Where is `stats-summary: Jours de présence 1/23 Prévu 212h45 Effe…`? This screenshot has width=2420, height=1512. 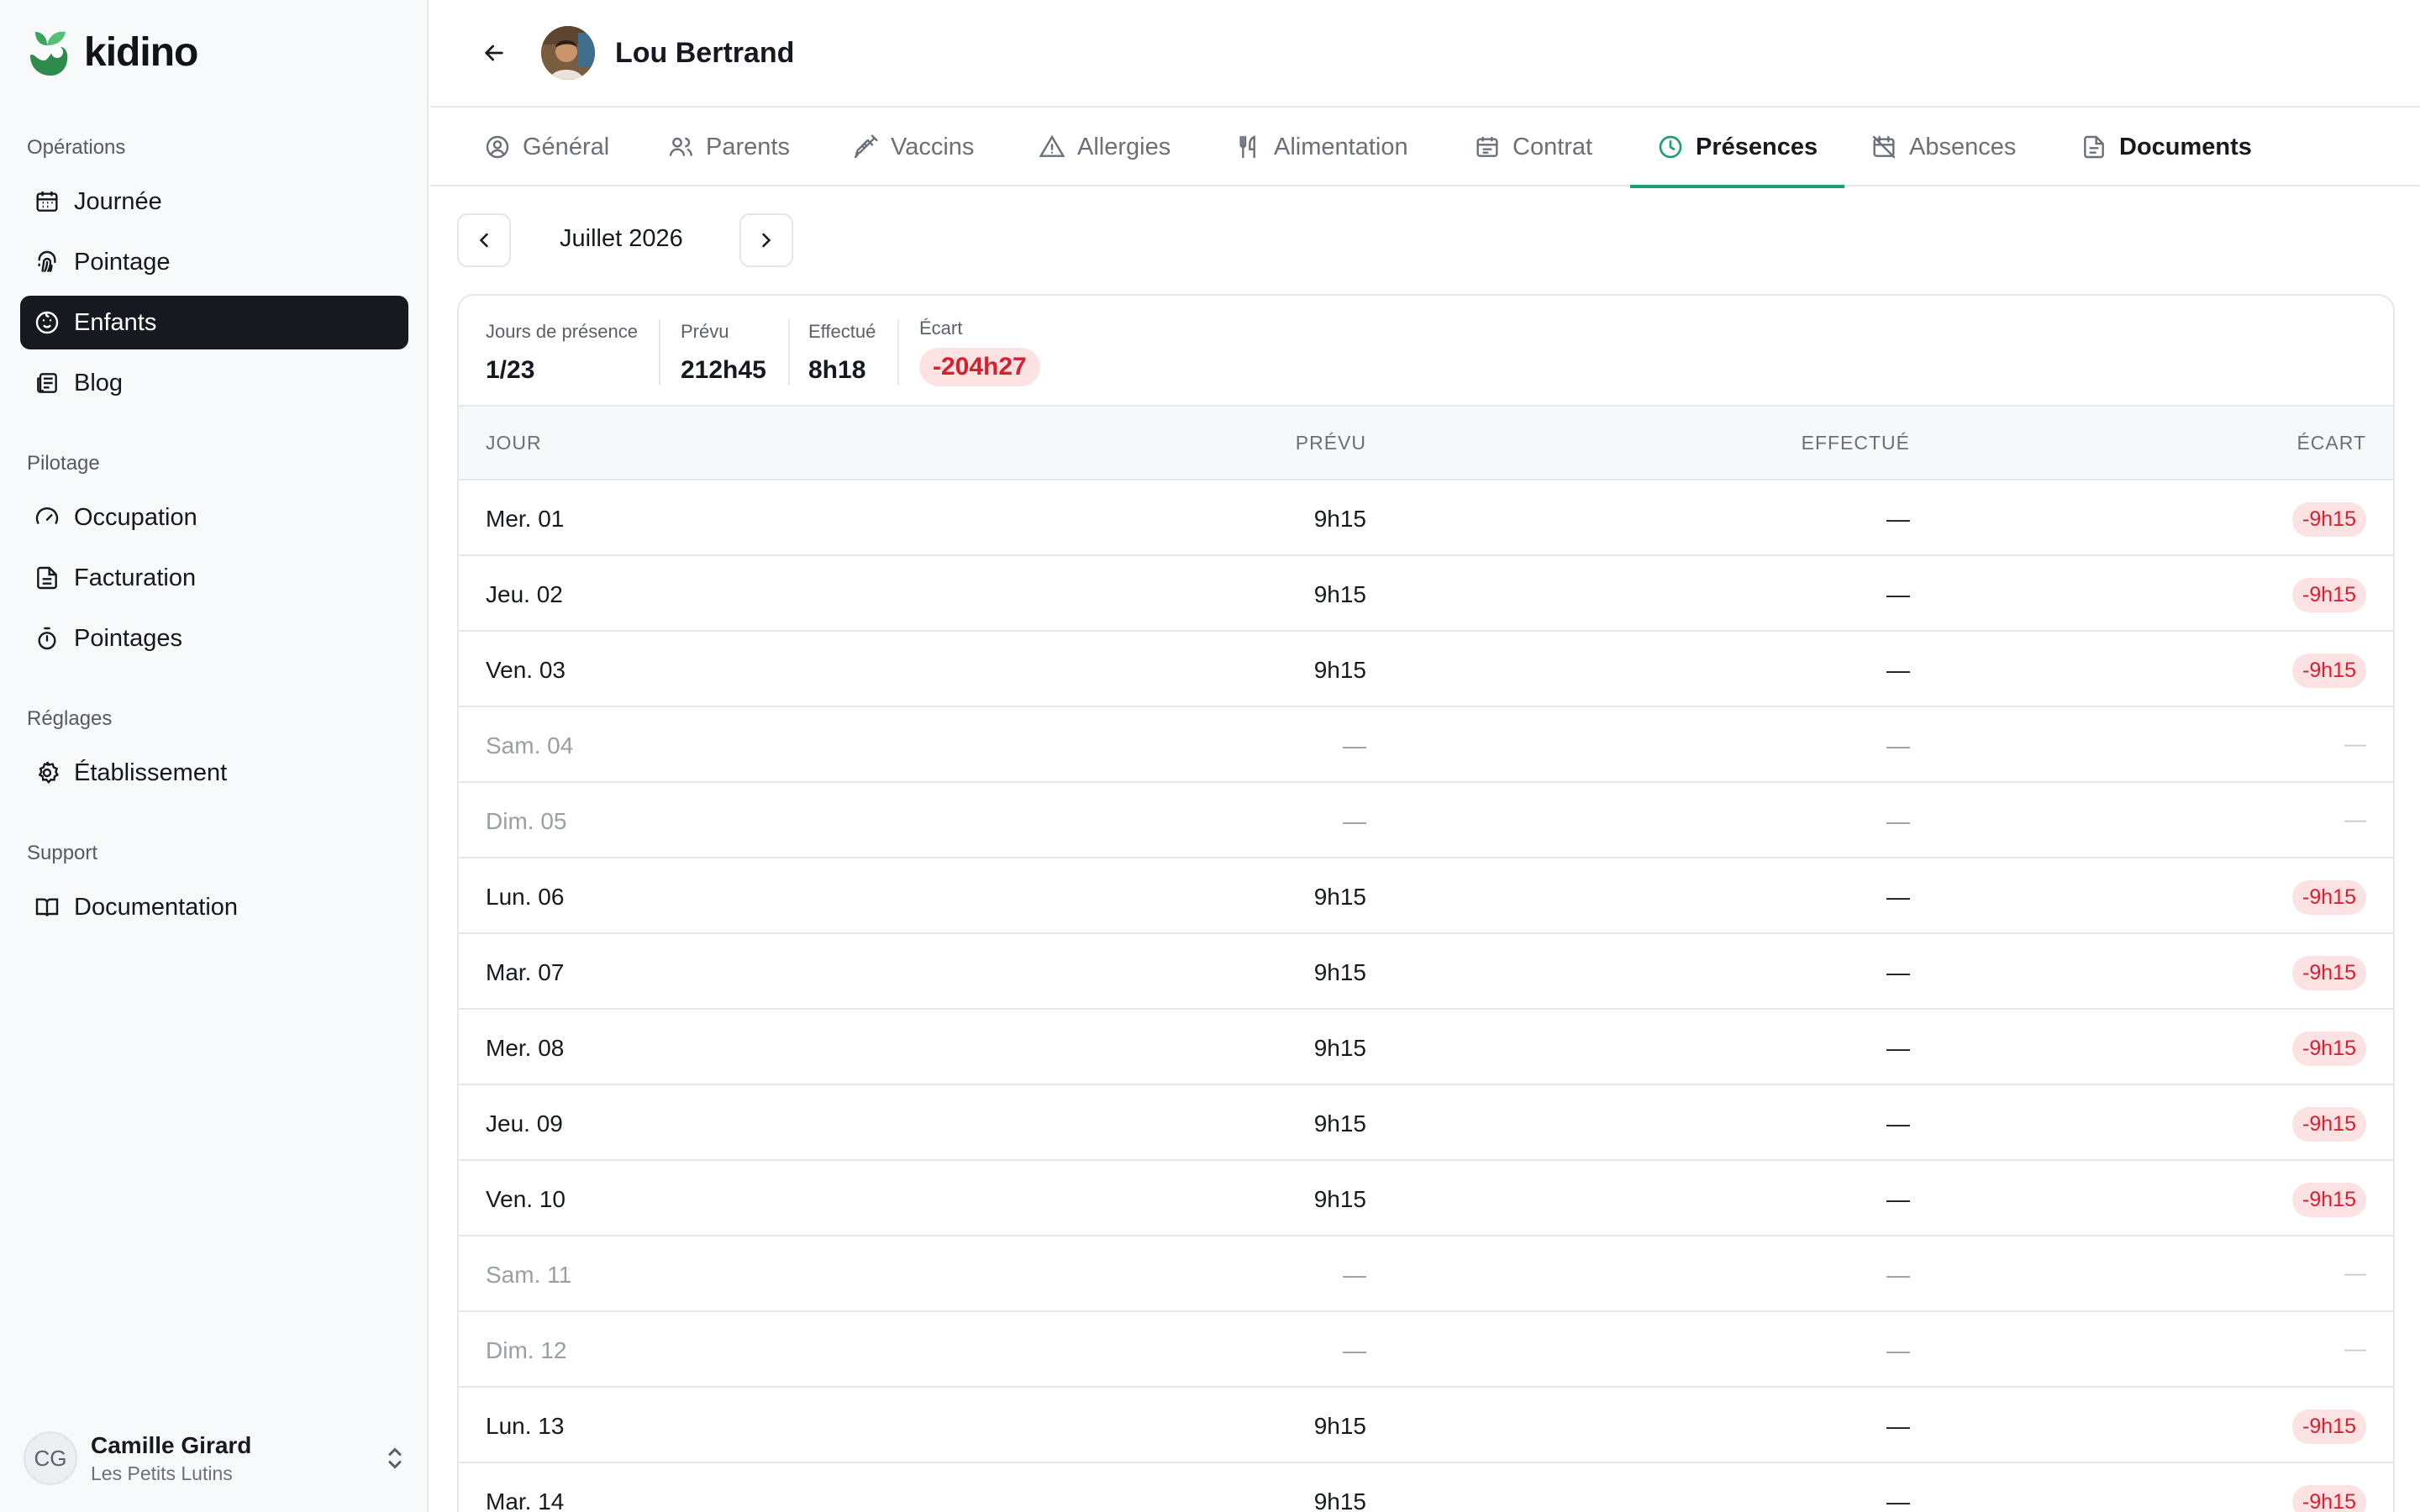
stats-summary: Jours de présence 1/23 Prévu 212h45 Effe… is located at coordinates (1426, 351).